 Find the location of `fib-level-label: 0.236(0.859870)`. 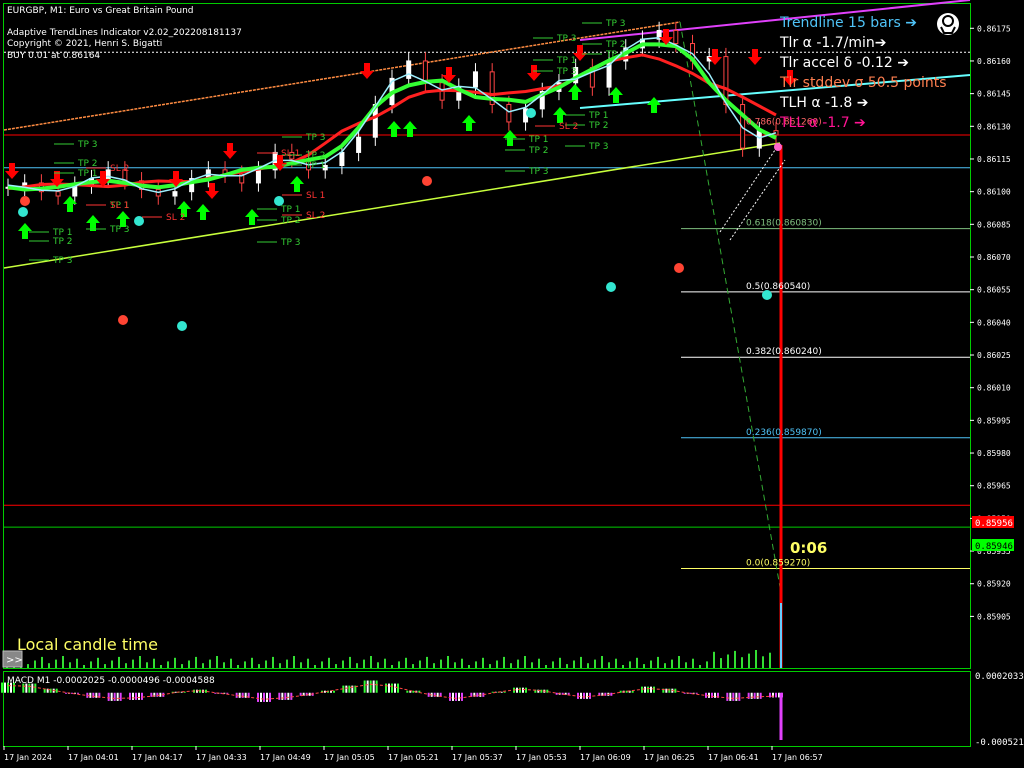

fib-level-label: 0.236(0.859870) is located at coordinates (784, 433).